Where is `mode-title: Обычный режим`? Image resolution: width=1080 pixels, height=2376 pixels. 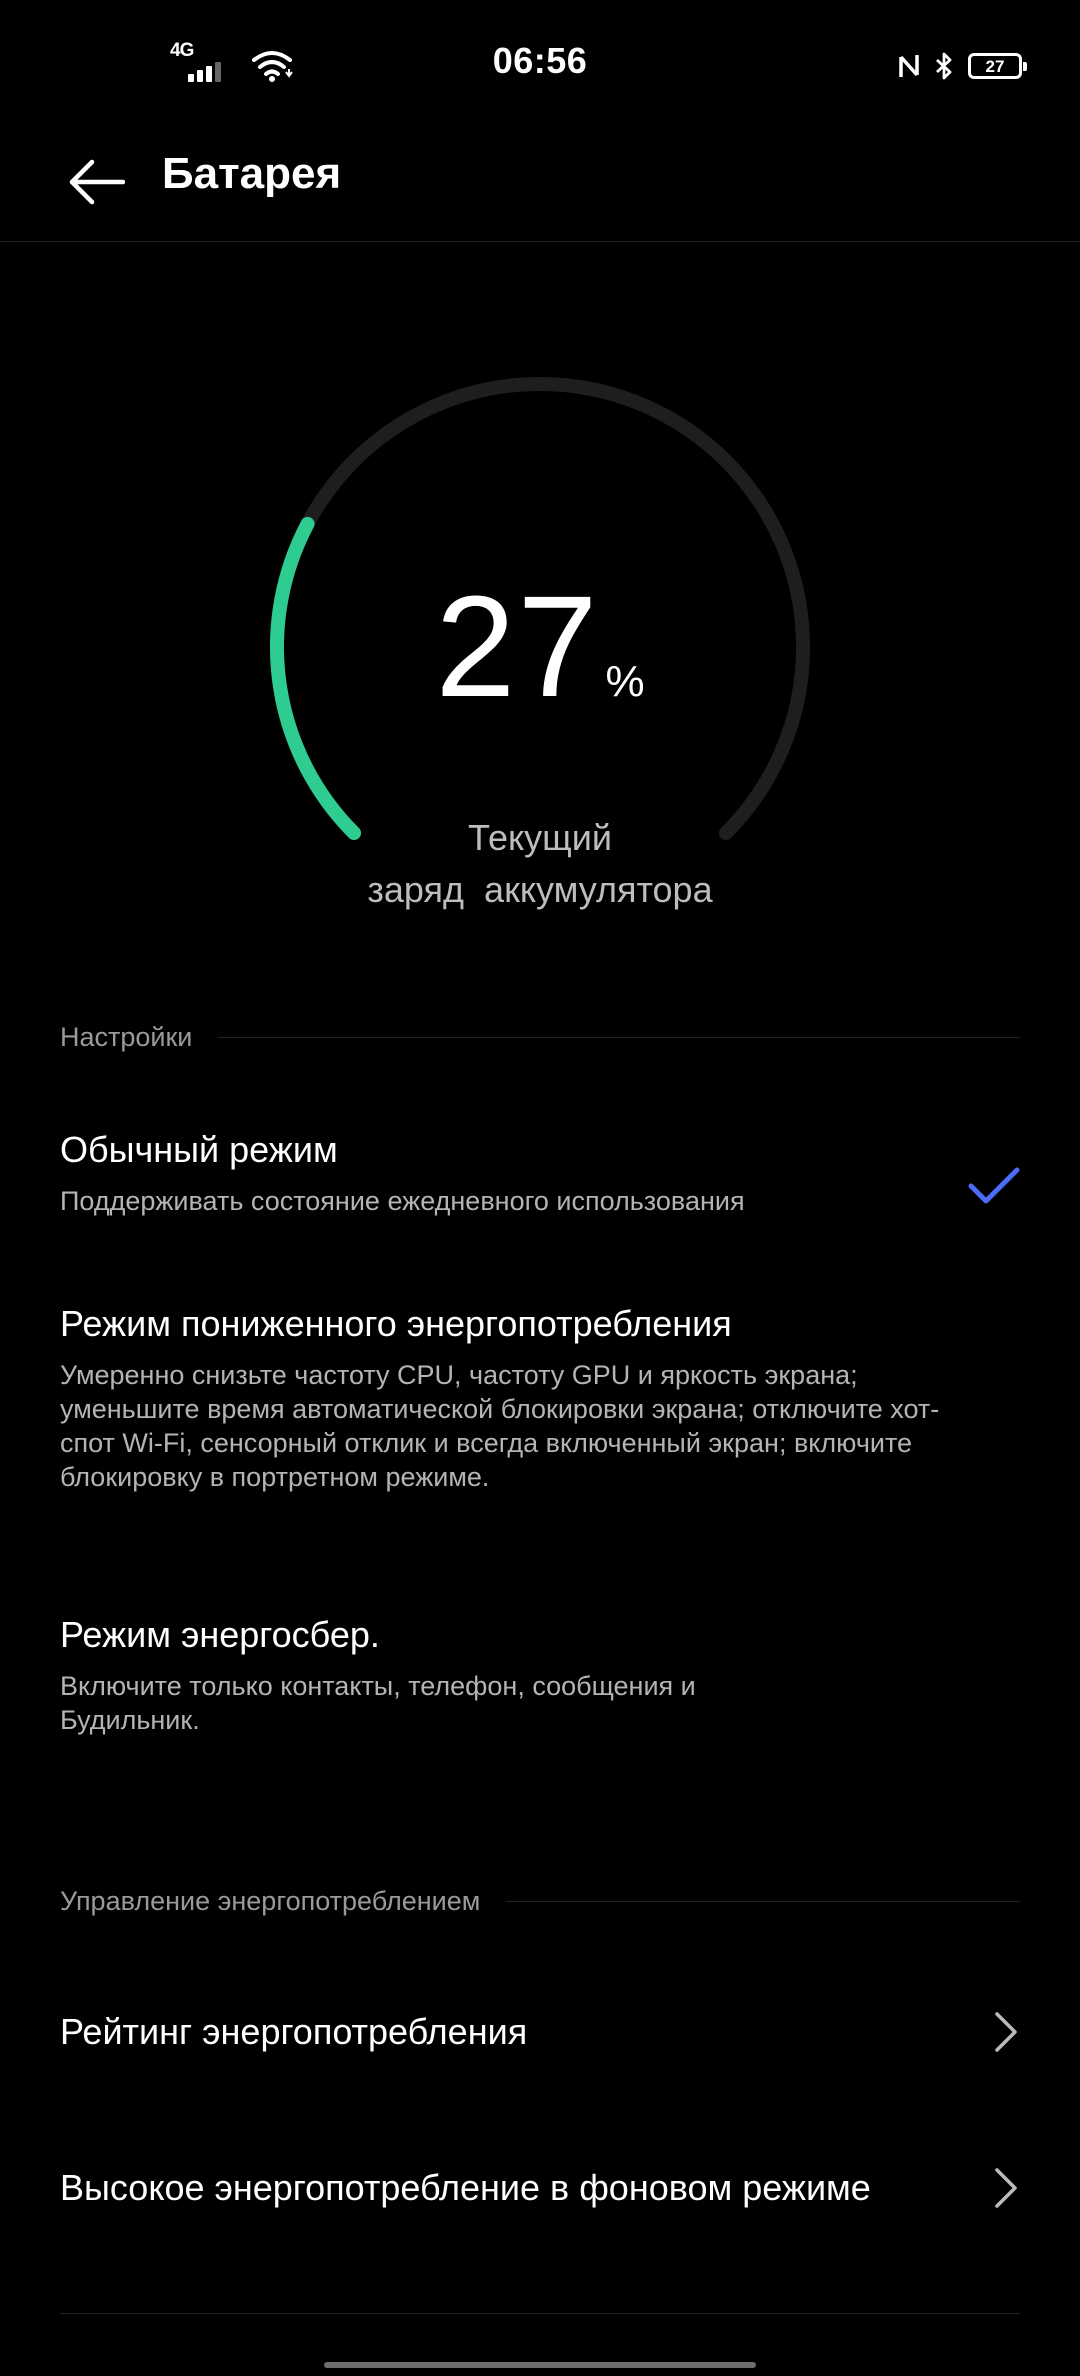 mode-title: Обычный режим is located at coordinates (199, 1149).